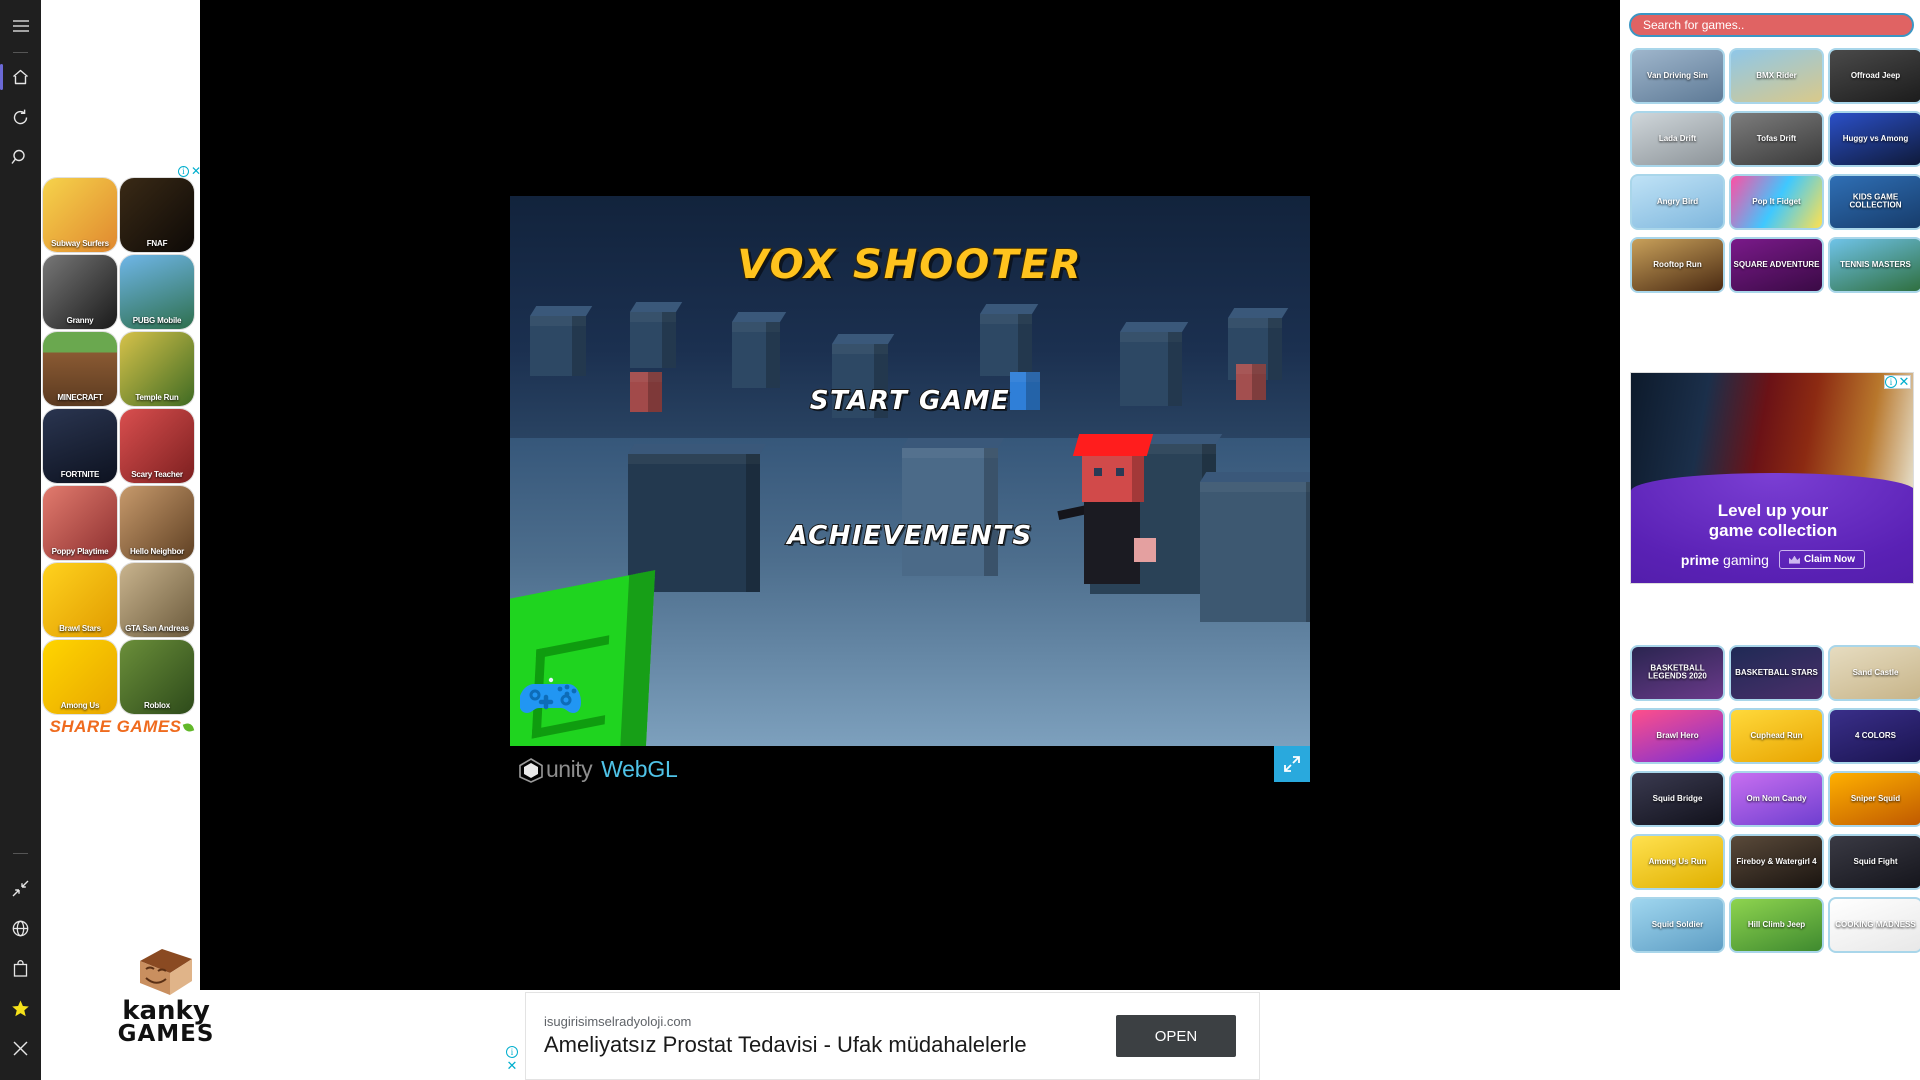  I want to click on left-ad-tile: GTA San Andreas, so click(157, 600).